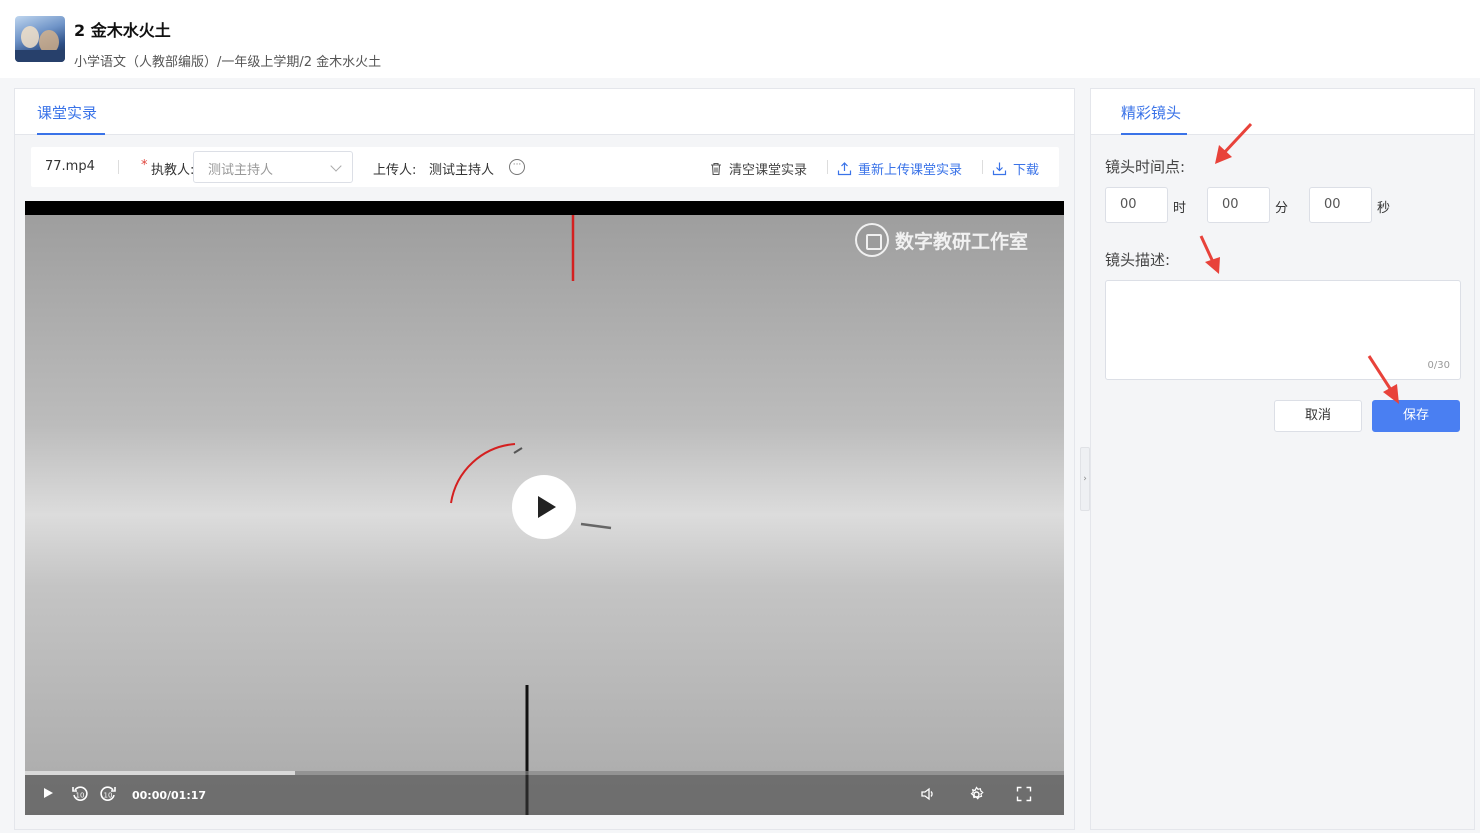 The width and height of the screenshot is (1480, 833). Describe the element at coordinates (961, 241) in the screenshot. I see `watermark-text: 数字教研工作室` at that location.